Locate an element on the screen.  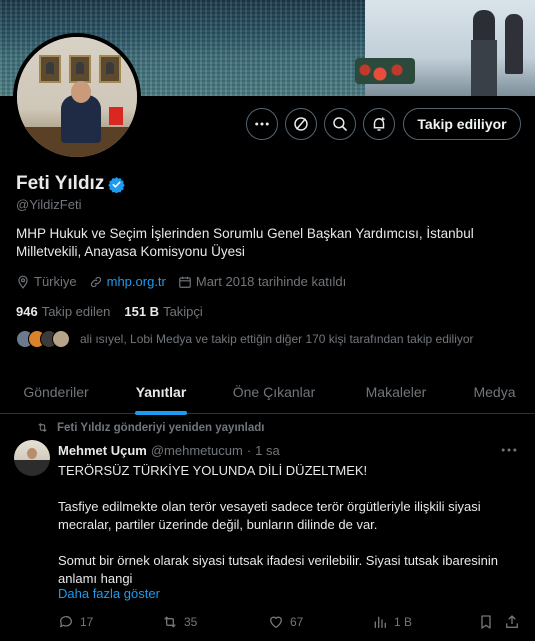
search-button is located at coordinates (340, 124).